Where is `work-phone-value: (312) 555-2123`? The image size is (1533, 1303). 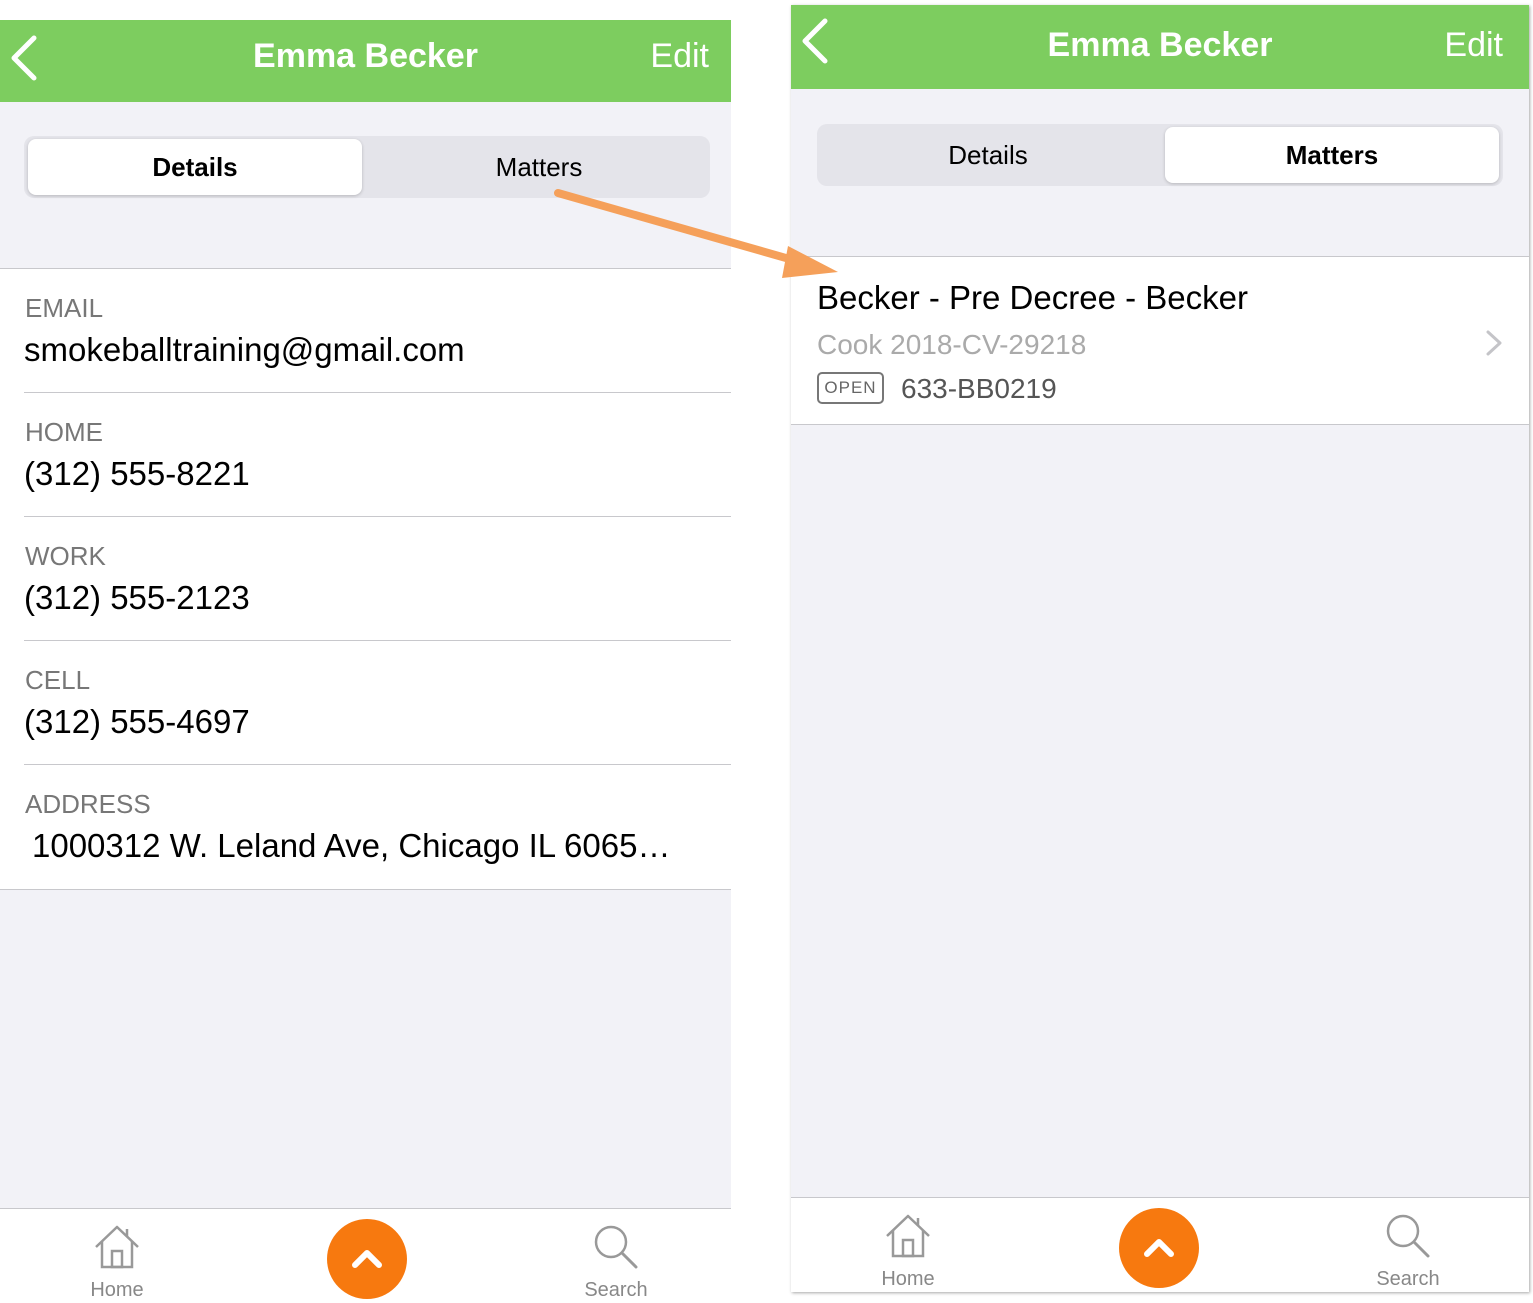
work-phone-value: (312) 555-2123 is located at coordinates (137, 598).